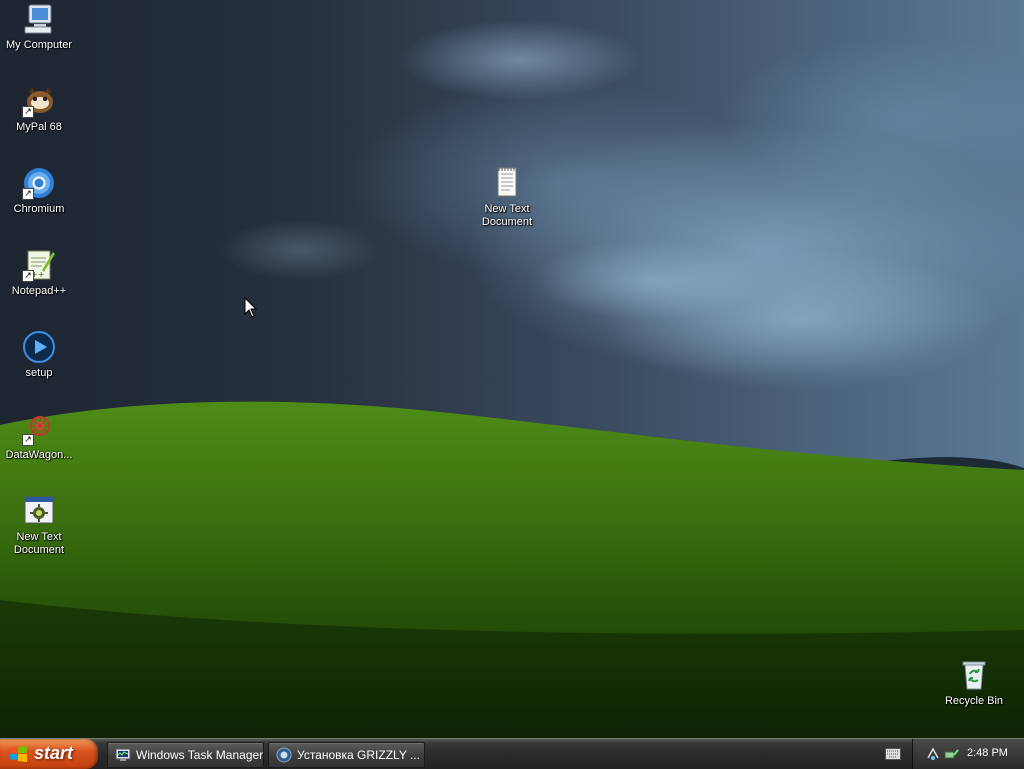 This screenshot has width=1024, height=769. What do you see at coordinates (200, 755) in the screenshot?
I see `taskbar-button-label: Windows Task Manager` at bounding box center [200, 755].